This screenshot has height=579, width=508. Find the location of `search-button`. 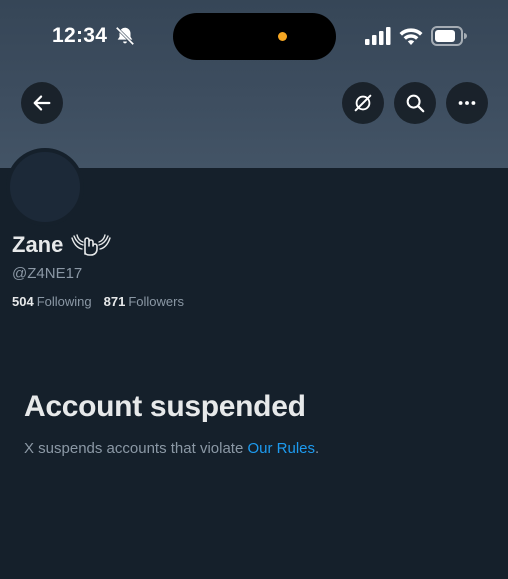

search-button is located at coordinates (415, 103).